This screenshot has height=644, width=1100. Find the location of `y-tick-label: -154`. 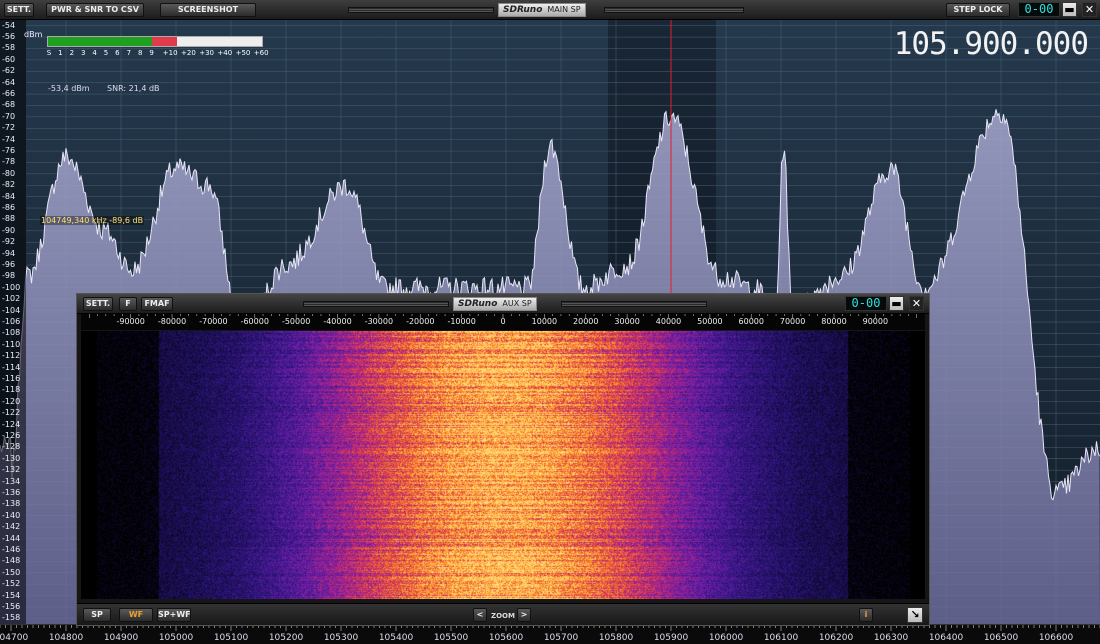

y-tick-label: -154 is located at coordinates (11, 595).